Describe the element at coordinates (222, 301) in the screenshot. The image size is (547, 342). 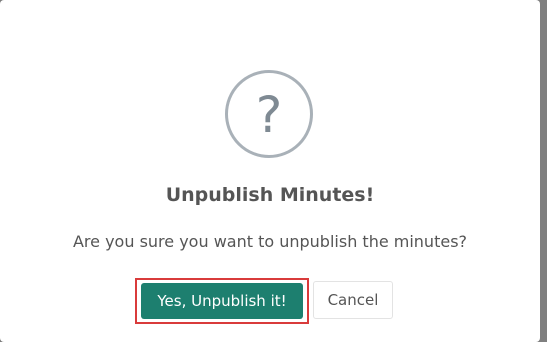
I see `confirm-unpublish-button: Yes, Unpublish it!` at that location.